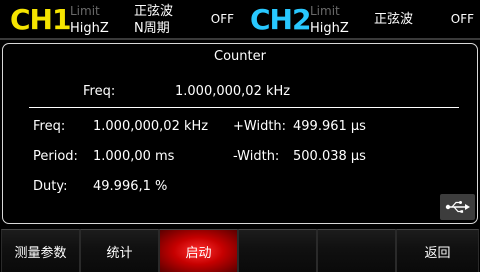 This screenshot has height=272, width=480. What do you see at coordinates (462, 19) in the screenshot?
I see `channel-2-output-state: OFF` at bounding box center [462, 19].